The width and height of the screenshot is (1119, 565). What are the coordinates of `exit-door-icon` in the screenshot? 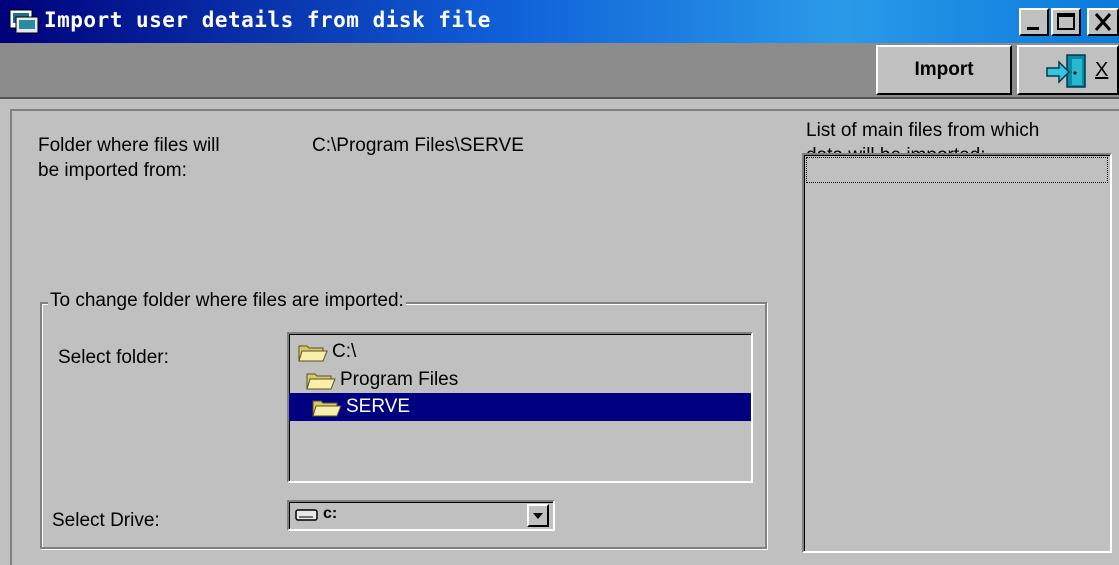 It's located at (1066, 71).